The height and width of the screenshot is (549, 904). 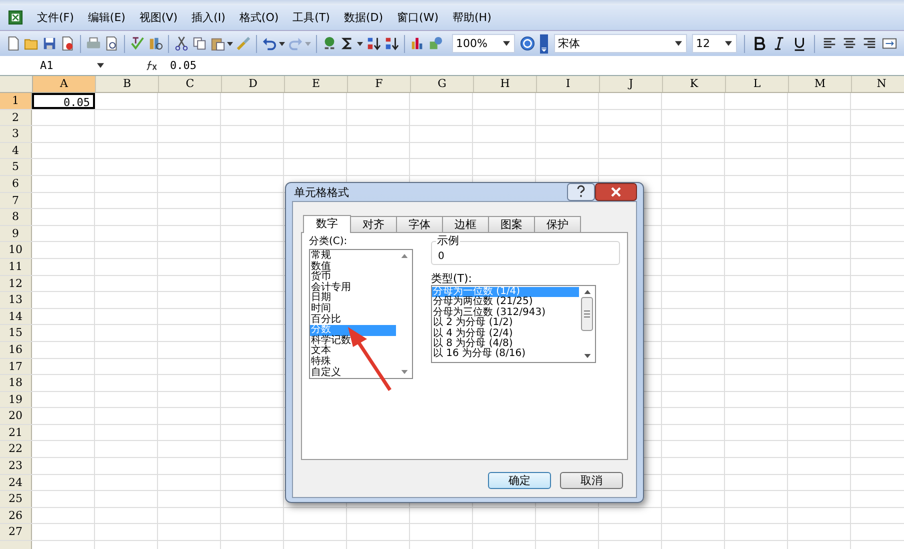 I want to click on row-header: 26, so click(x=16, y=516).